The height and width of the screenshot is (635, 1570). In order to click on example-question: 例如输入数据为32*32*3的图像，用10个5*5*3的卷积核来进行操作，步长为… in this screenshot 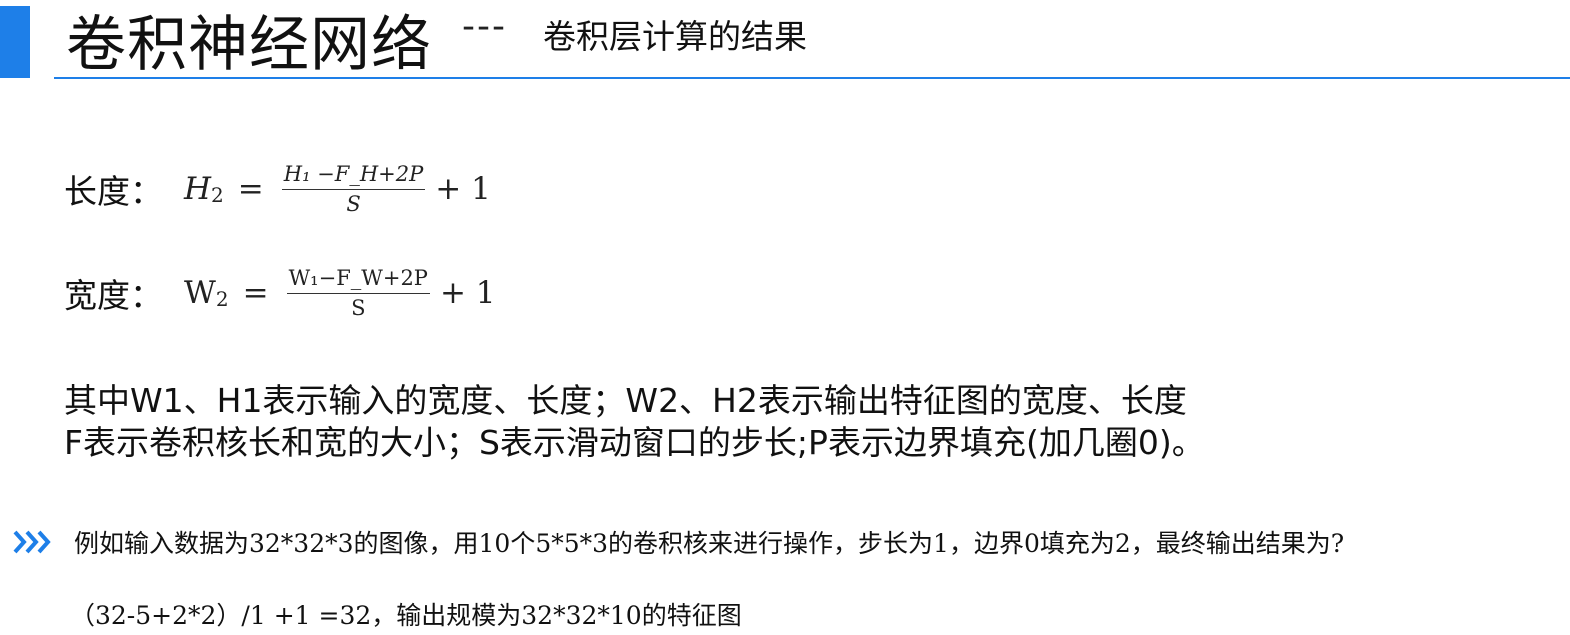, I will do `click(709, 543)`.